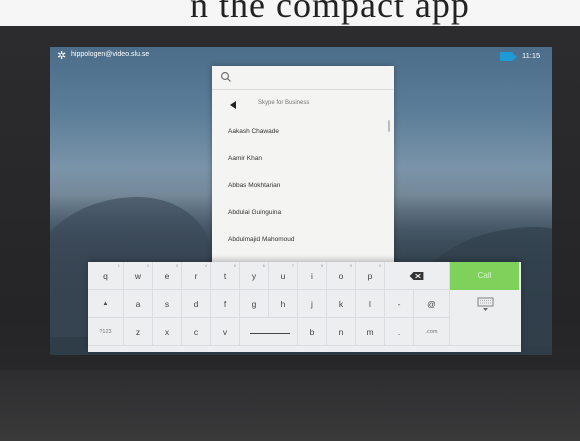  What do you see at coordinates (226, 77) in the screenshot?
I see `search-icon` at bounding box center [226, 77].